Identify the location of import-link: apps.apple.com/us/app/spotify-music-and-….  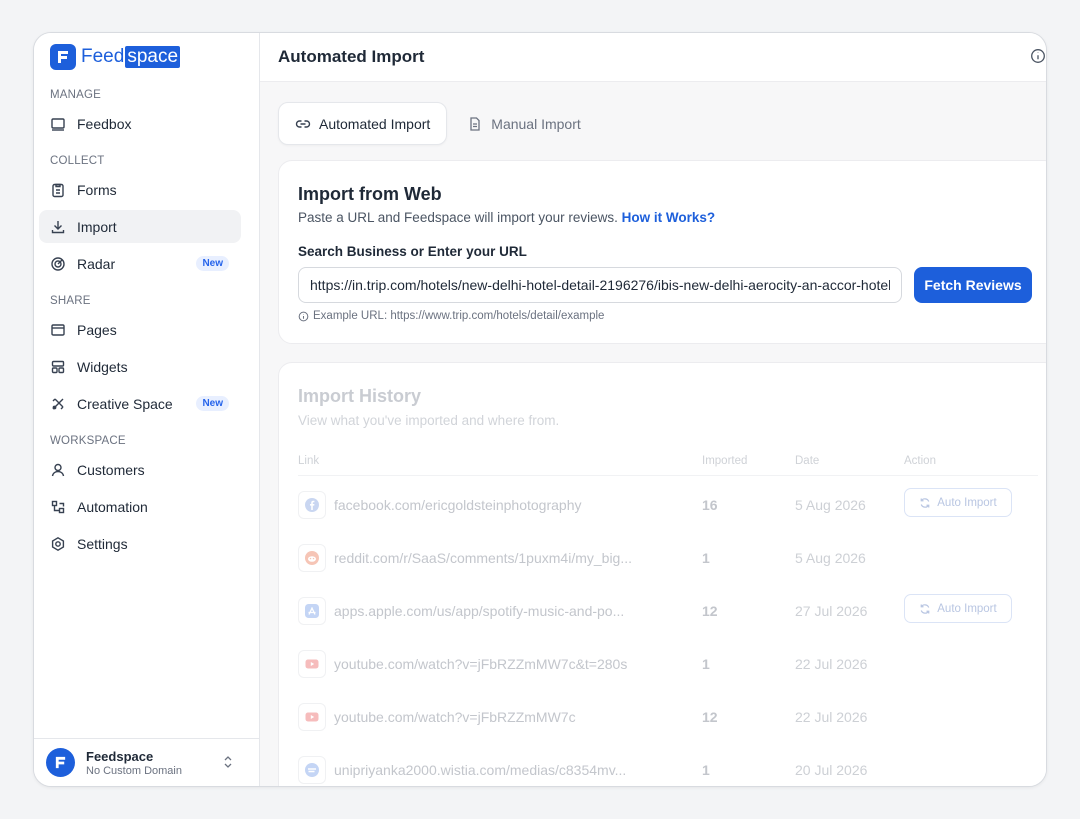
(479, 611).